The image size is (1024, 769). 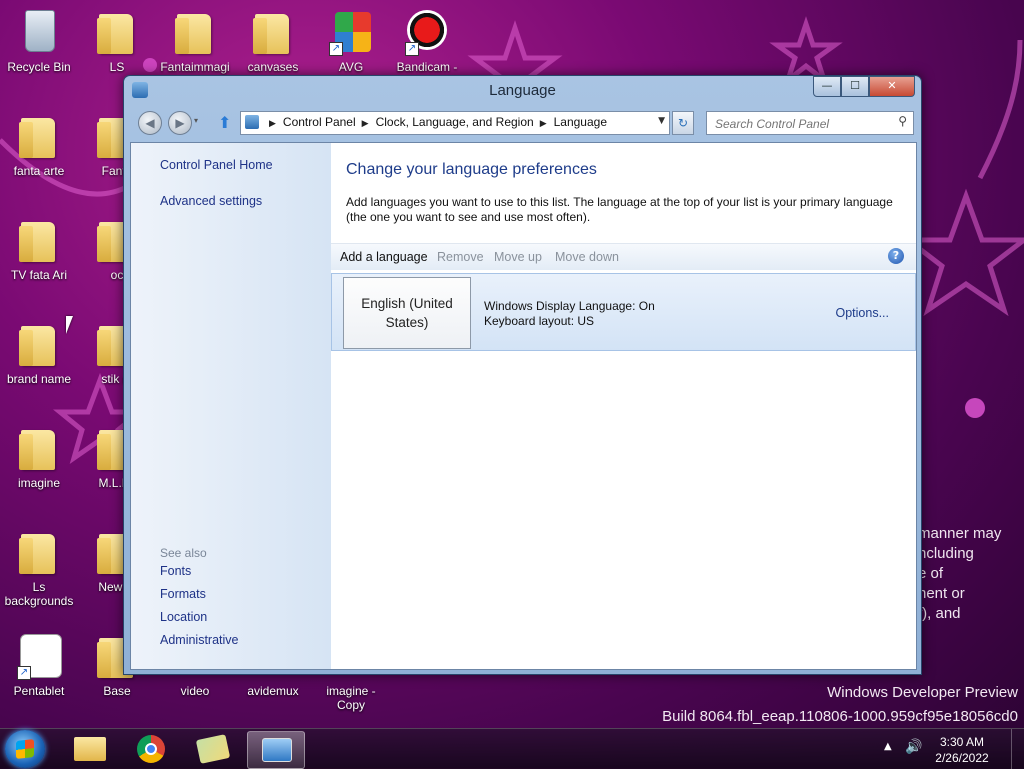 What do you see at coordinates (913, 747) in the screenshot?
I see `volume-icon: 🔊` at bounding box center [913, 747].